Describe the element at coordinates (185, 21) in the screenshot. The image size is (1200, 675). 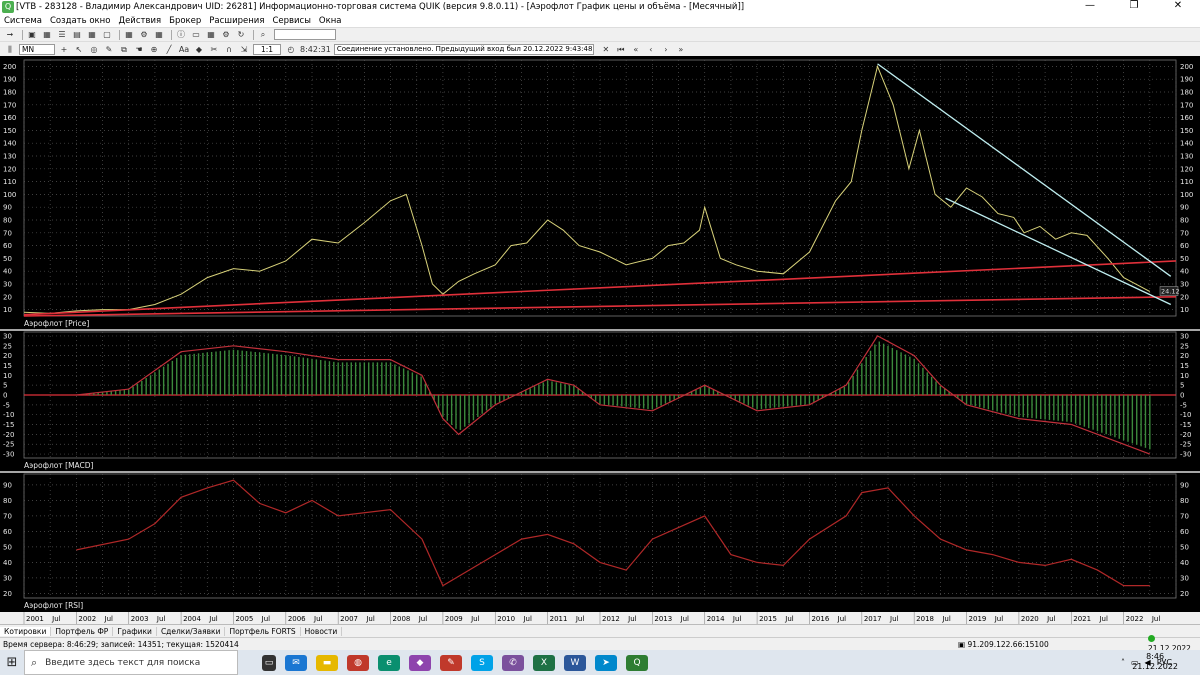
I see `menu-broker: Брокер` at that location.